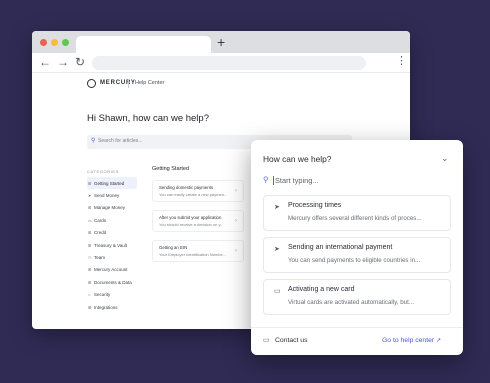  Describe the element at coordinates (170, 169) in the screenshot. I see `section-title: Getting Started` at that location.